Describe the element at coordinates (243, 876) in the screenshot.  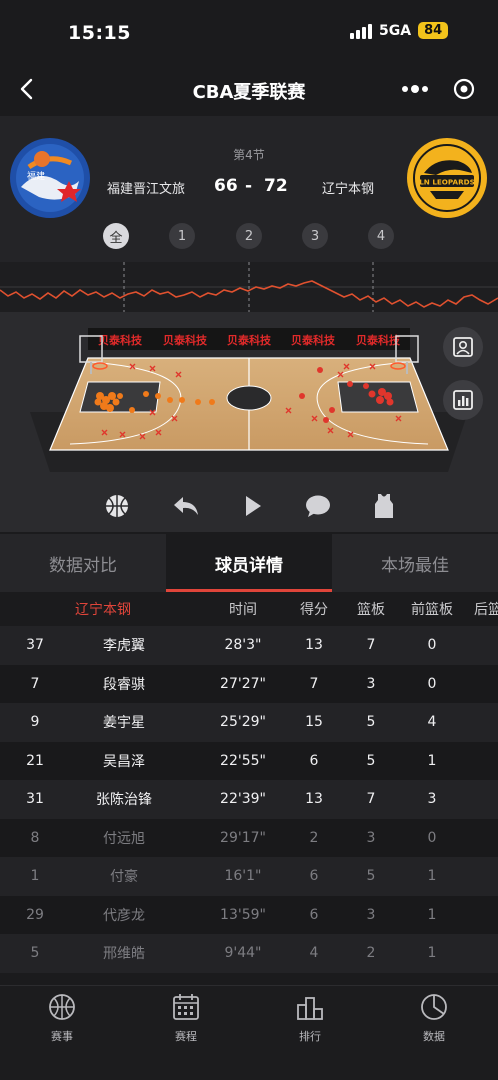
I see `minutes-played: 16'1"` at that location.